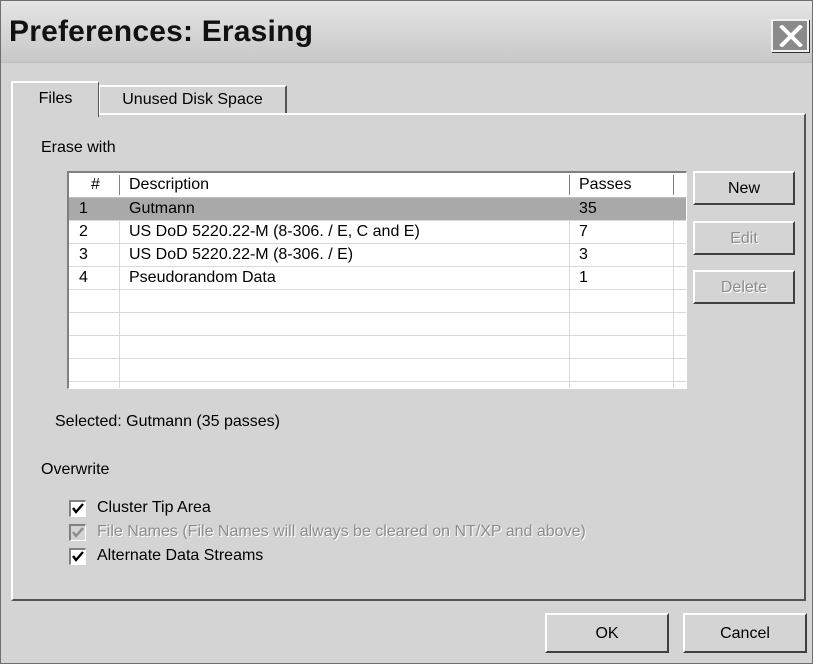  What do you see at coordinates (78, 147) in the screenshot?
I see `erase-with-label: Erase with` at bounding box center [78, 147].